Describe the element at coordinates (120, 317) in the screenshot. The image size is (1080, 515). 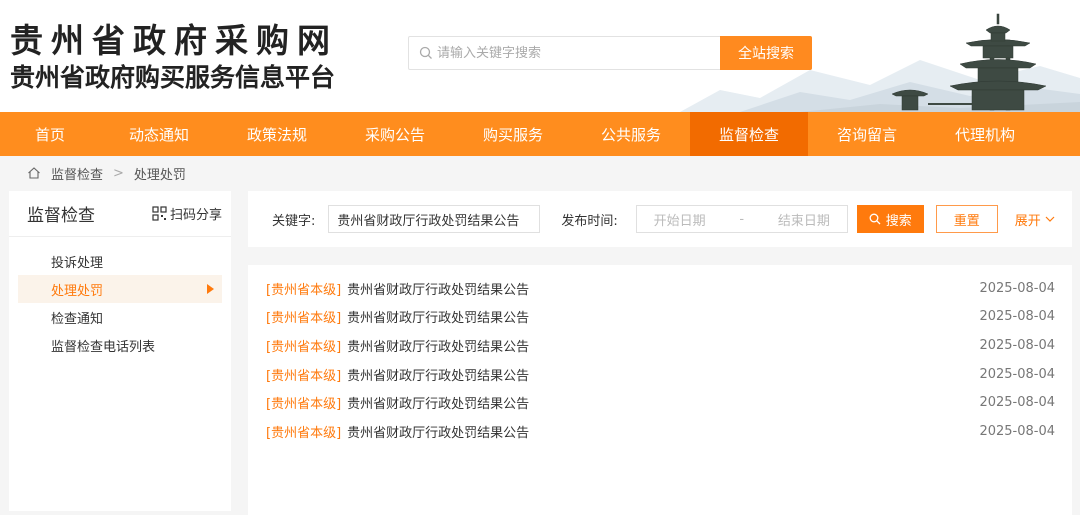
I see `sidebar-item-inspection-notice: 检查通知` at that location.